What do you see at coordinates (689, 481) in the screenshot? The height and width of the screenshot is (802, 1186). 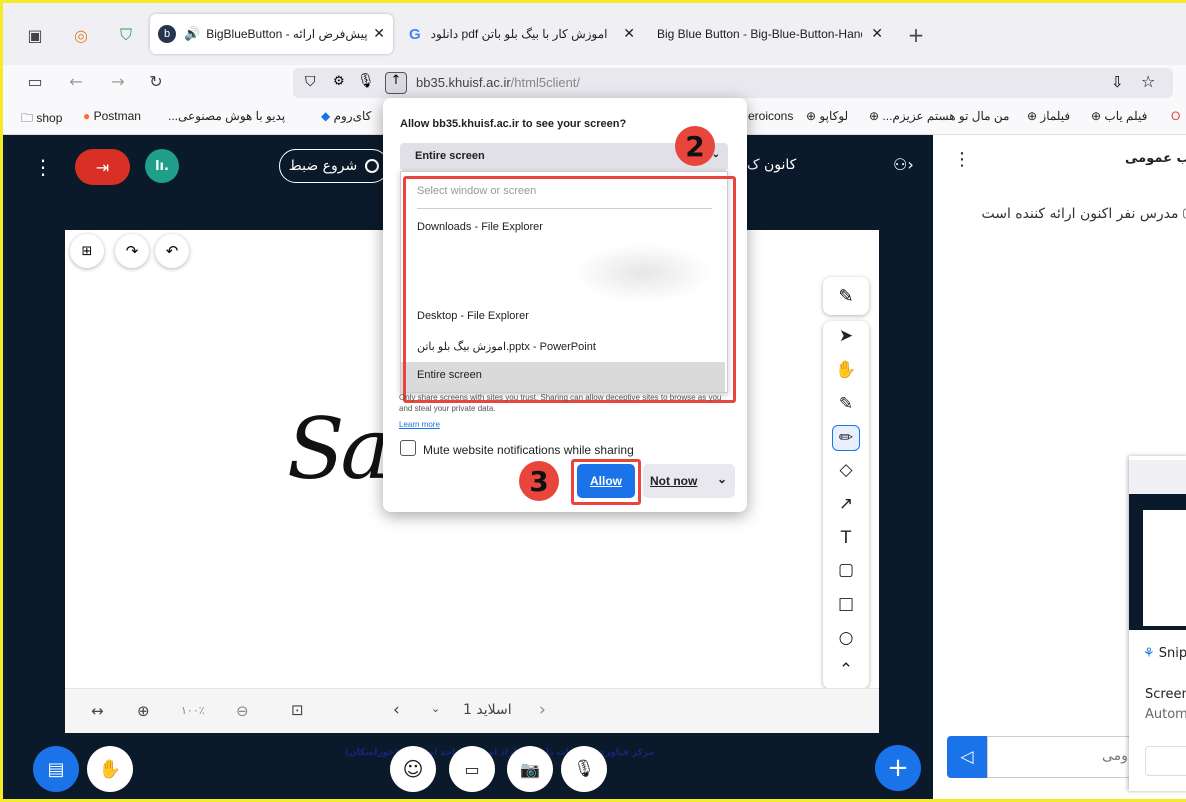 I see `not-now-button: Not now ⌄` at bounding box center [689, 481].